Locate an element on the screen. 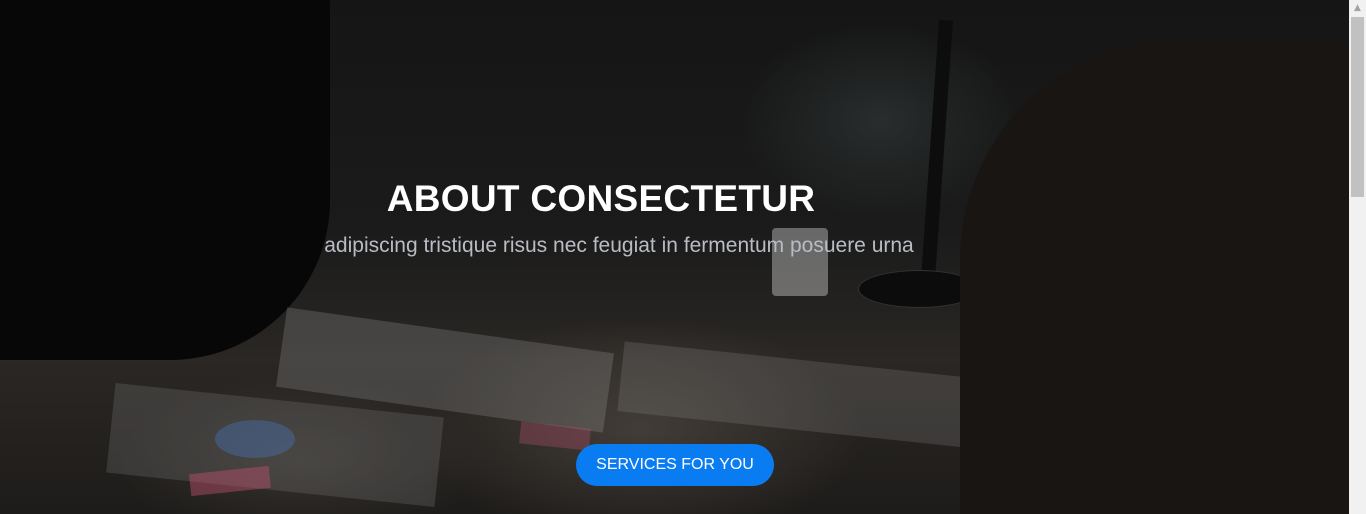 The width and height of the screenshot is (1366, 514). scrollbar-thumb is located at coordinates (1357, 107).